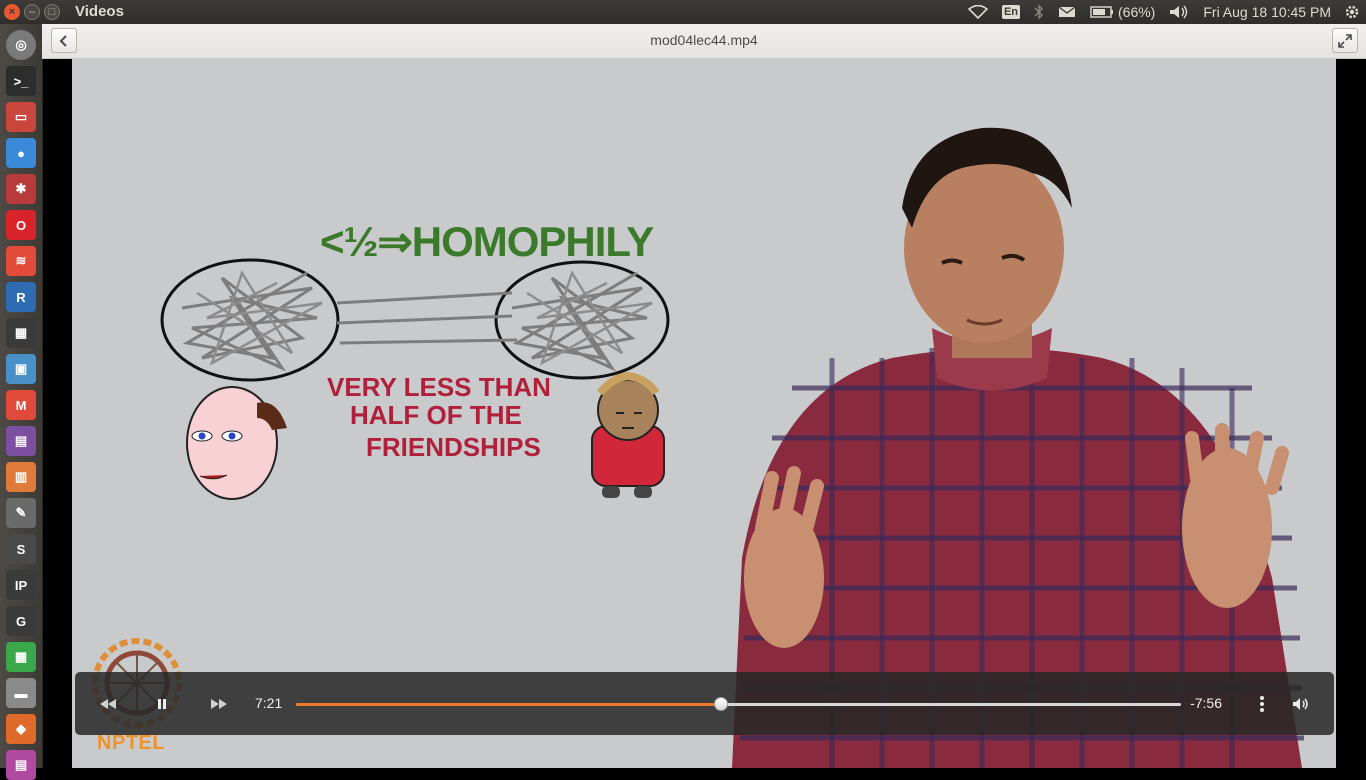 The height and width of the screenshot is (780, 1366). I want to click on wifi-icon, so click(978, 12).